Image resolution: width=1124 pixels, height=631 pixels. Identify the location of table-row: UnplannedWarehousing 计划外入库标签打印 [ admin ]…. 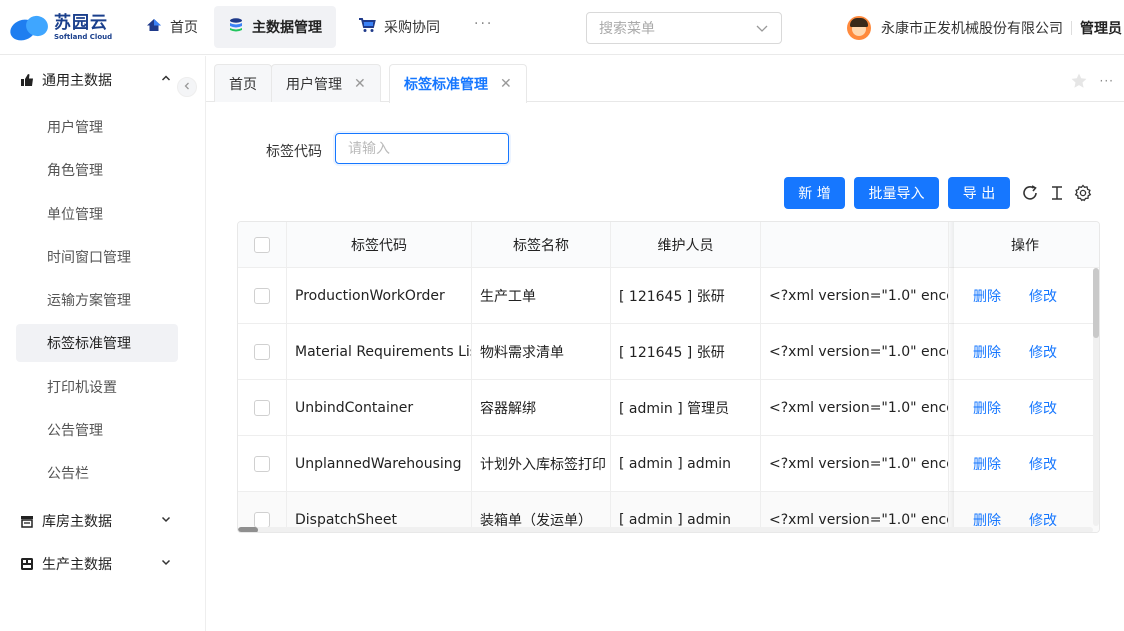
(668, 464).